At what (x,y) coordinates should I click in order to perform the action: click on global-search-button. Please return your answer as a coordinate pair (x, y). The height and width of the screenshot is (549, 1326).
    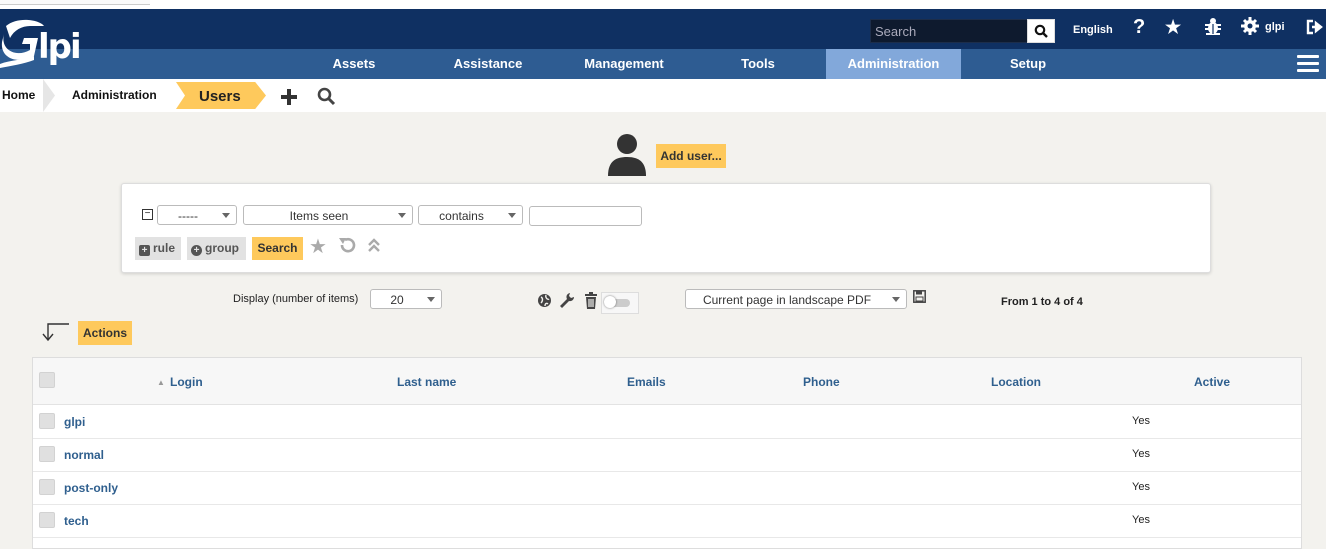
    Looking at the image, I should click on (1041, 31).